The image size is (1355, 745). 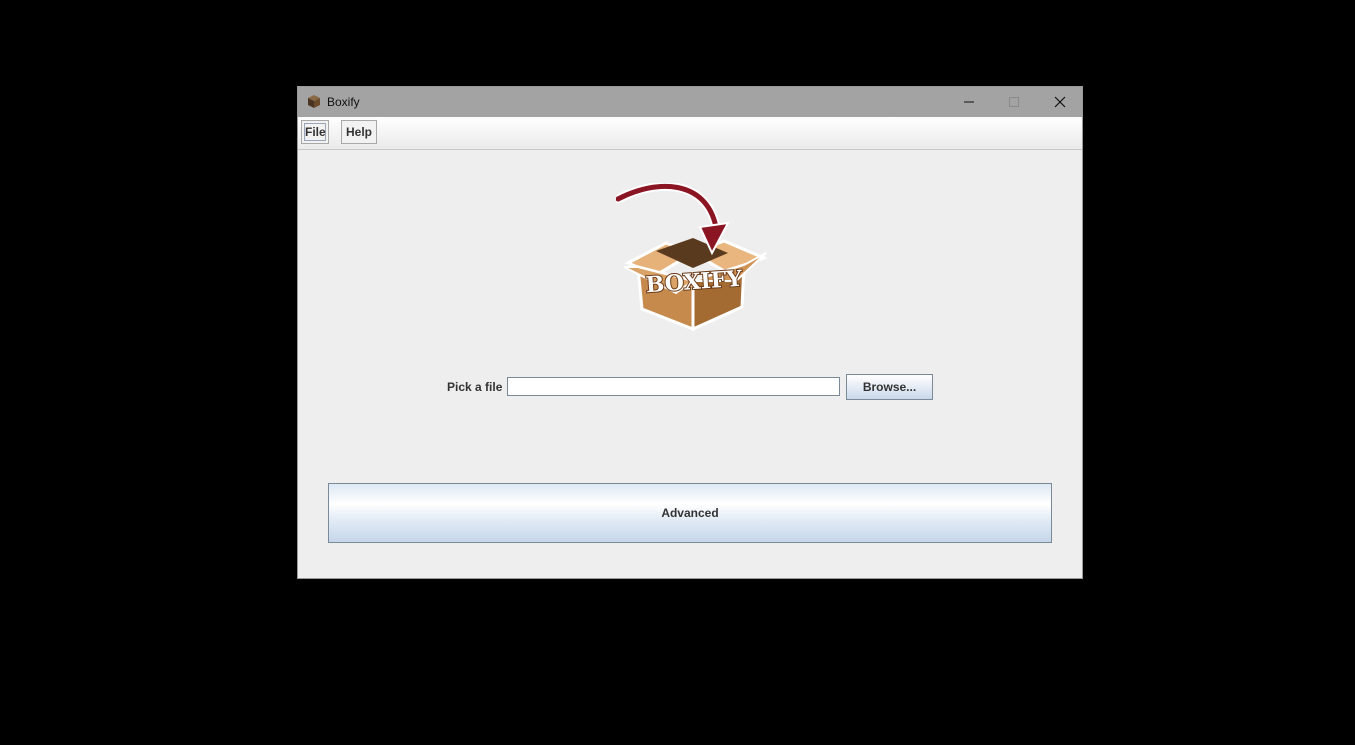 I want to click on title-bar: Boxify, so click(x=690, y=102).